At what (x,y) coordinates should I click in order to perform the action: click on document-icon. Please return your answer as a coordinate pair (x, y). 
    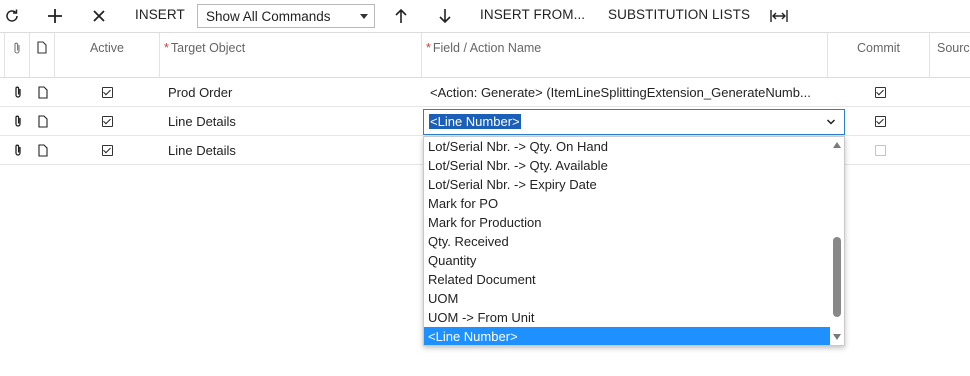
    Looking at the image, I should click on (42, 47).